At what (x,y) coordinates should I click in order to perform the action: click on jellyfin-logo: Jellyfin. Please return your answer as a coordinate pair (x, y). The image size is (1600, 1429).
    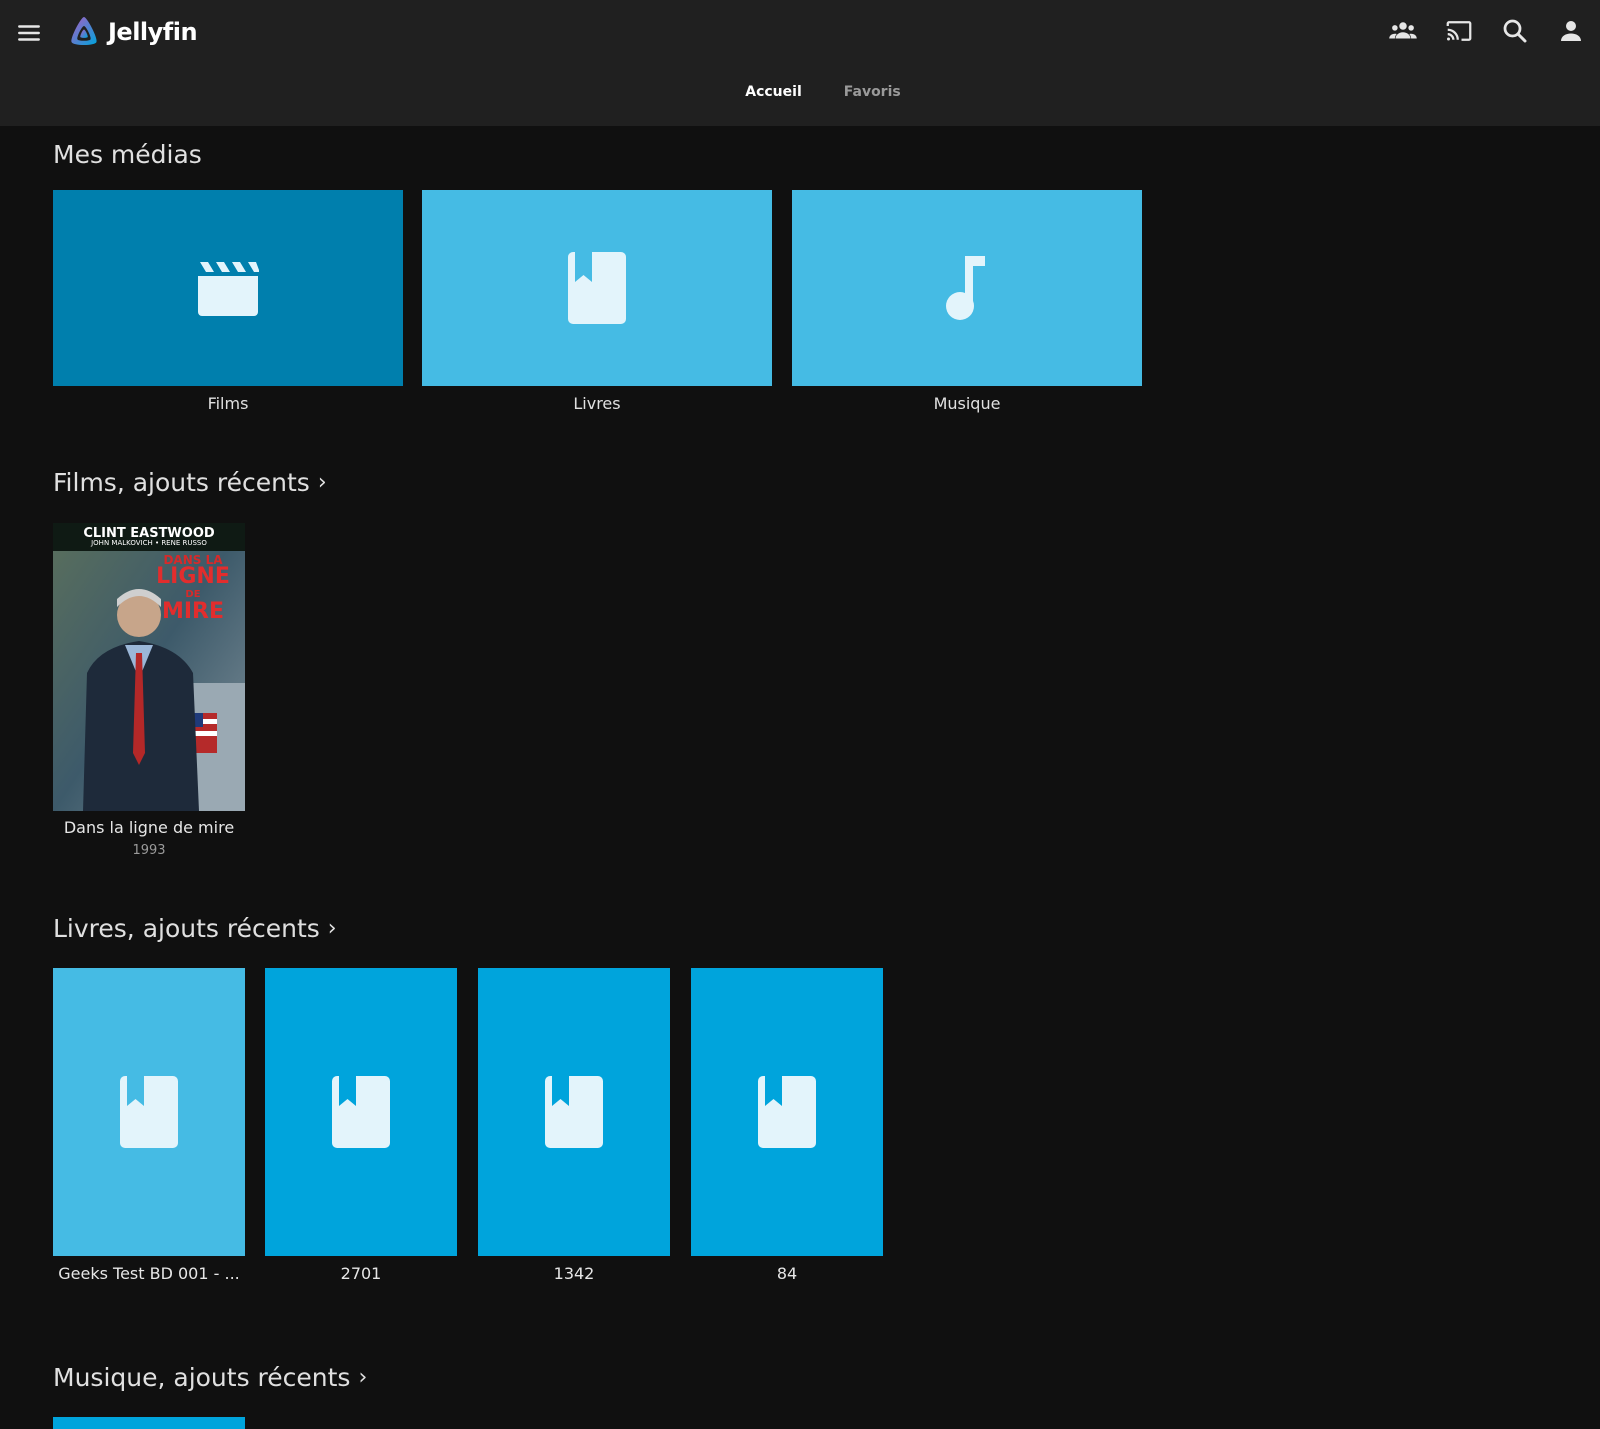
    Looking at the image, I should click on (132, 32).